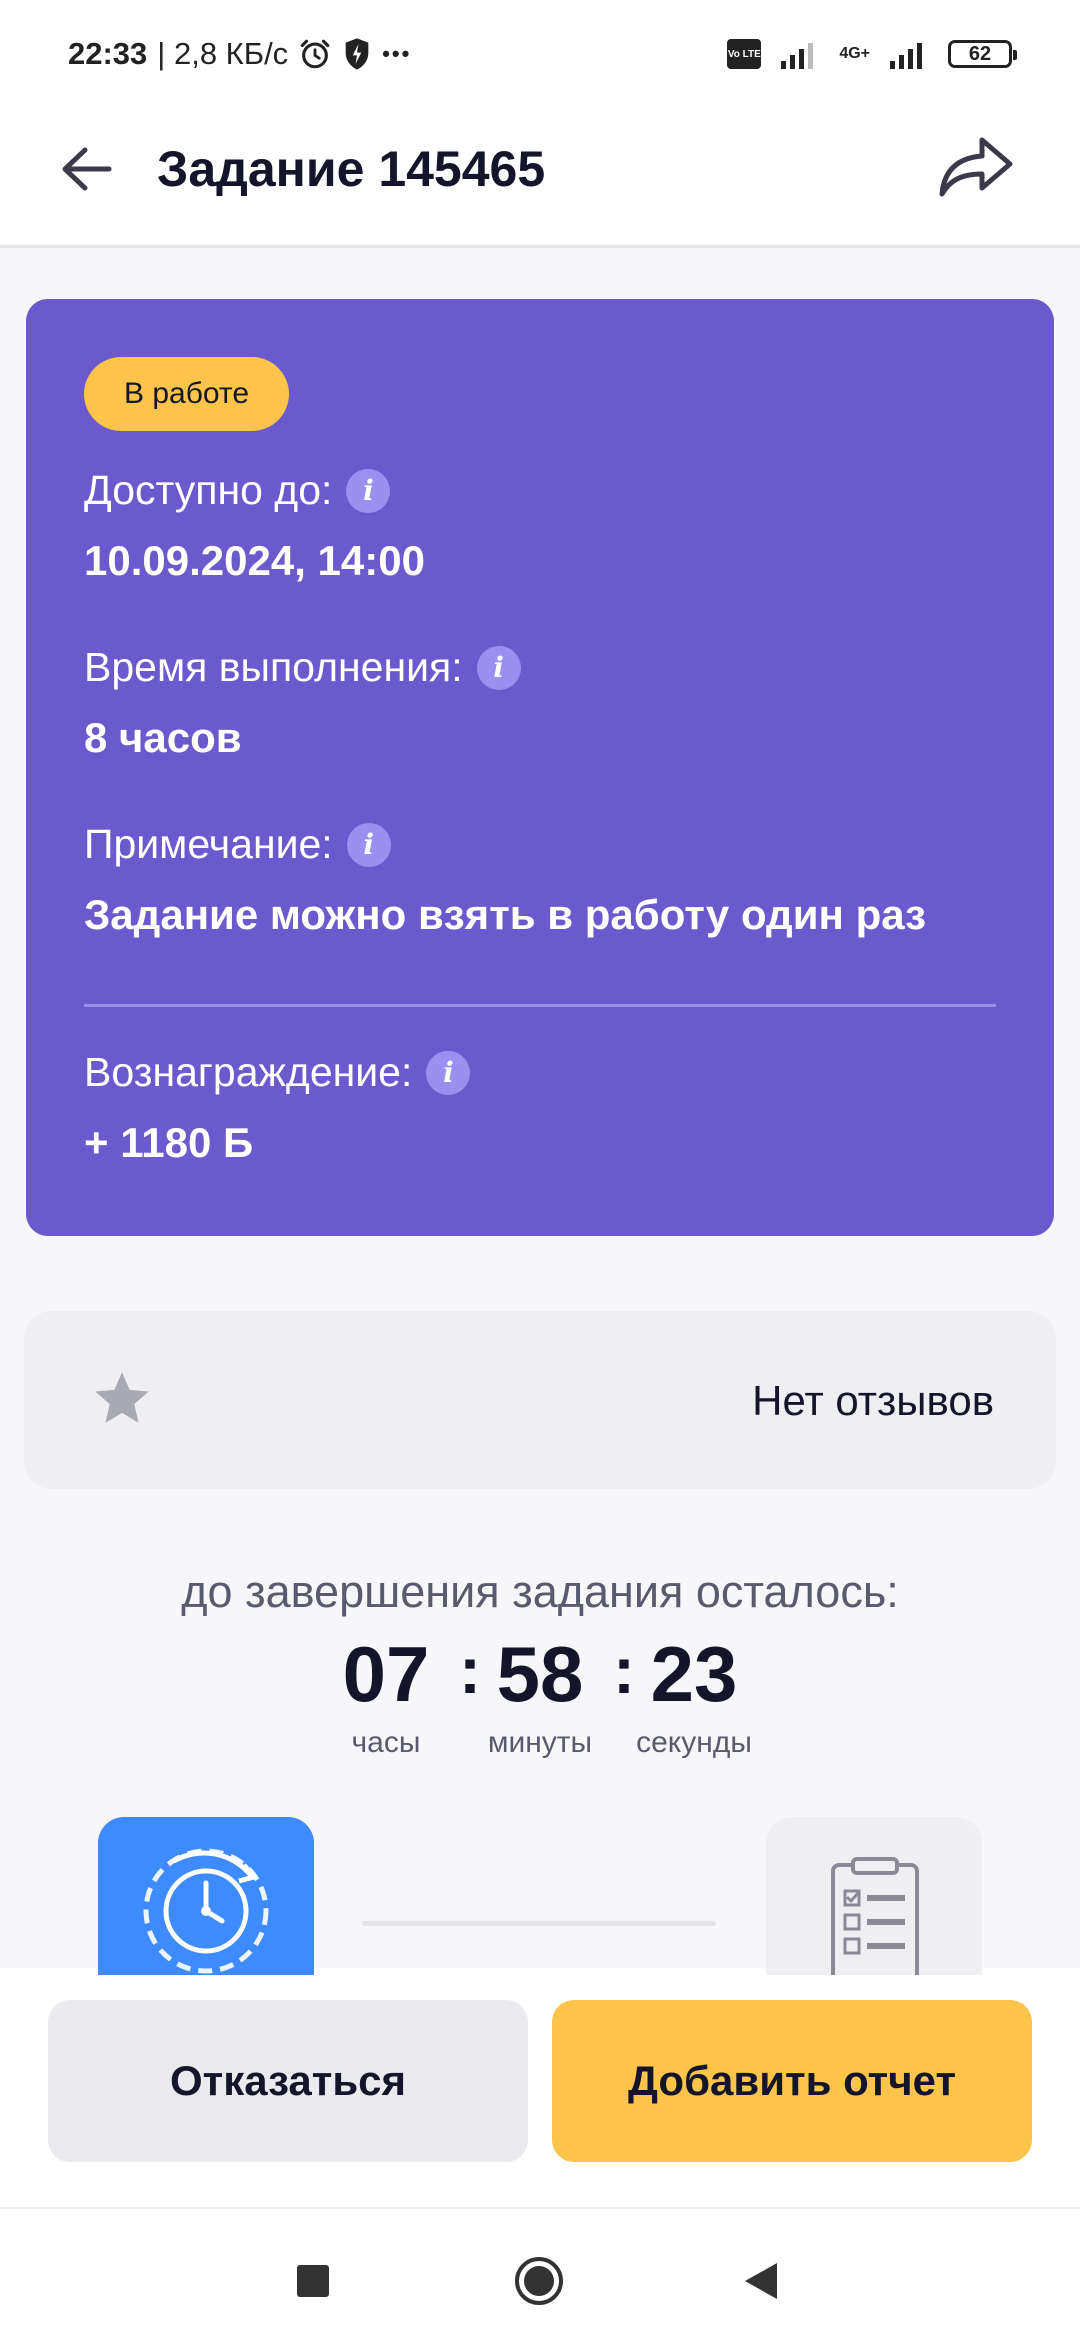 Image resolution: width=1080 pixels, height=2340 pixels. I want to click on home-button, so click(539, 2281).